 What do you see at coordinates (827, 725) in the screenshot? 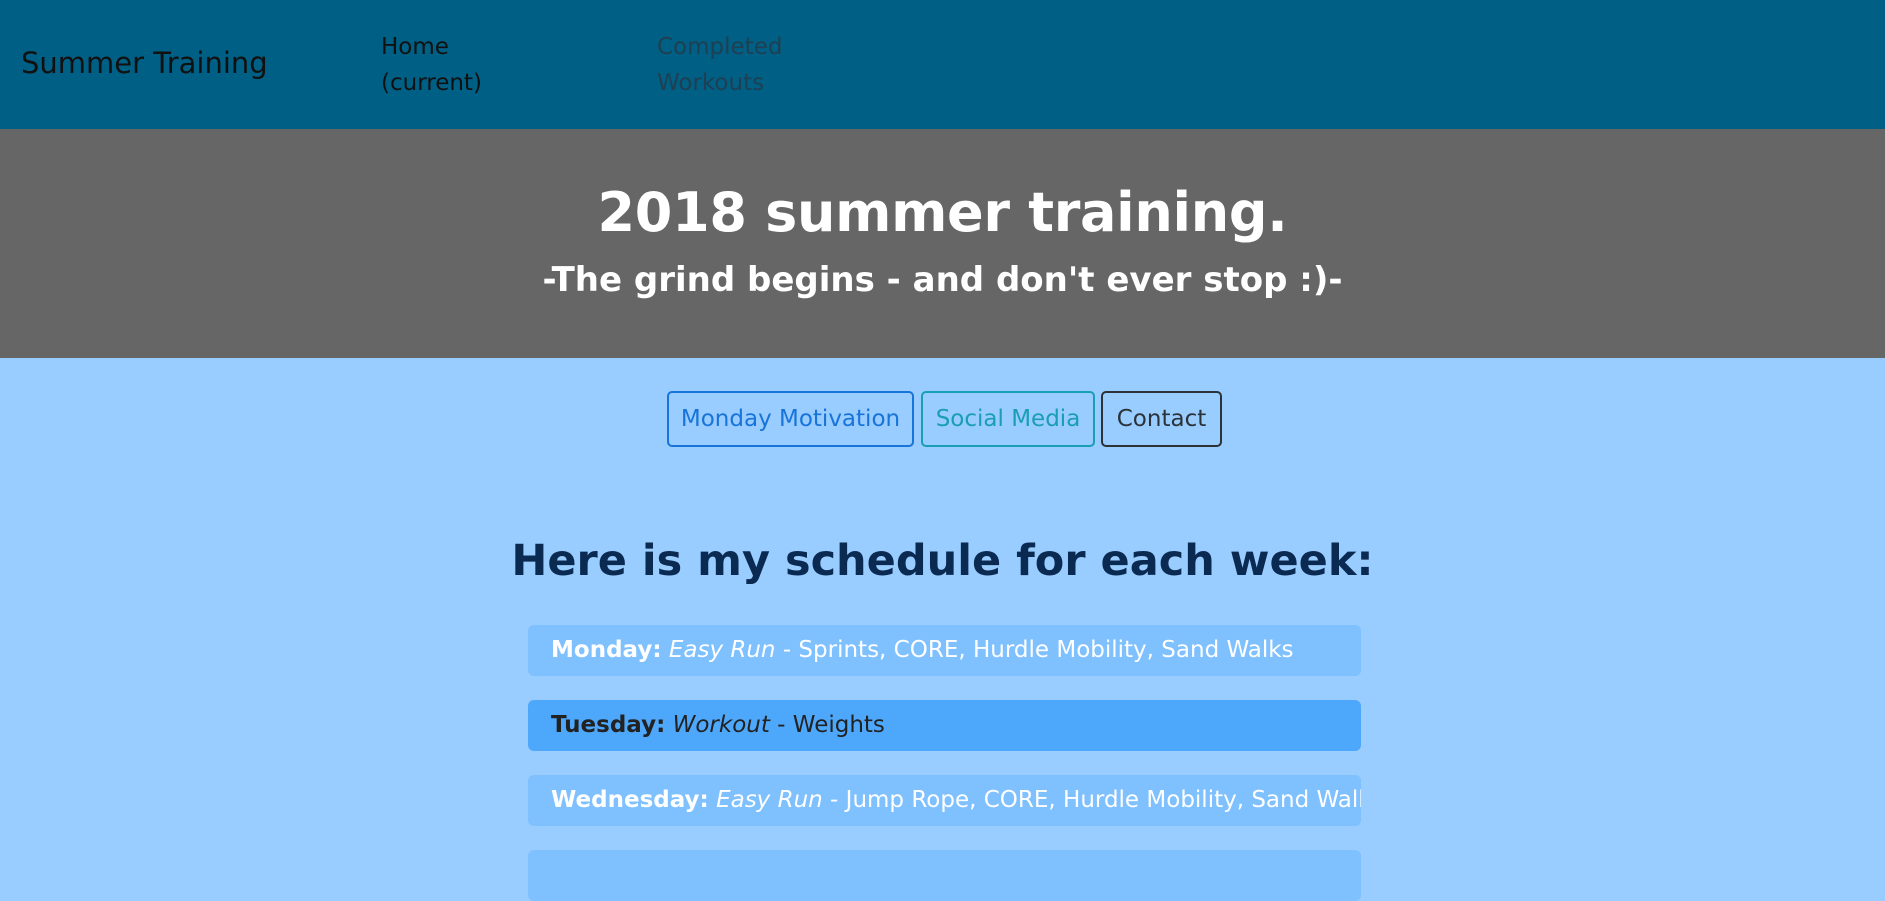
I see `schedule-detail: - Weights` at bounding box center [827, 725].